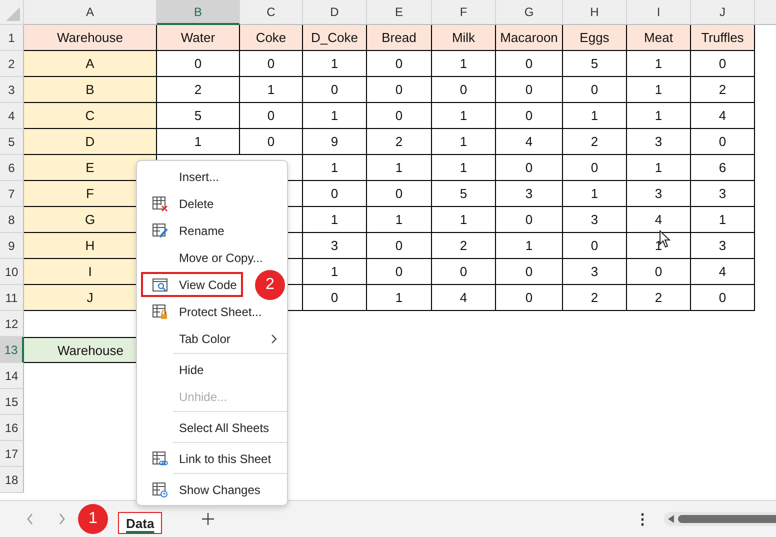  I want to click on more-options-button: ⋮, so click(642, 519).